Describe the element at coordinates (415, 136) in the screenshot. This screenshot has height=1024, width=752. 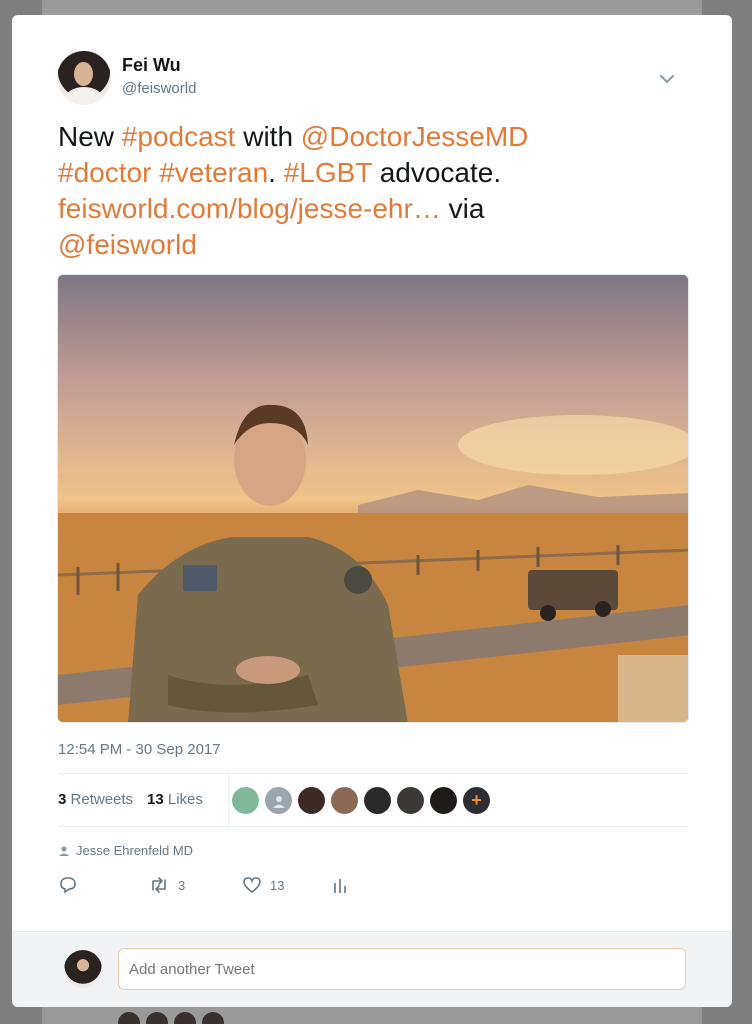
I see `mention-doctorjessemd: @DoctorJesseMD` at that location.